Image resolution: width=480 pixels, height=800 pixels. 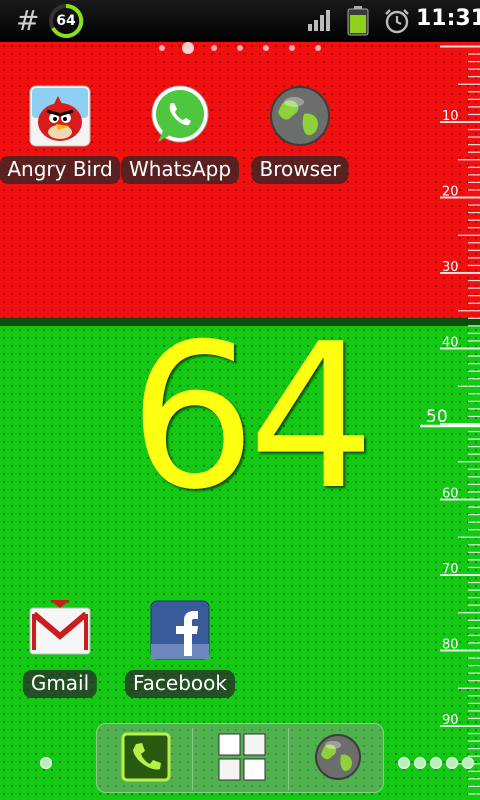 What do you see at coordinates (240, 21) in the screenshot?
I see `status-bar: # 64 11:31` at bounding box center [240, 21].